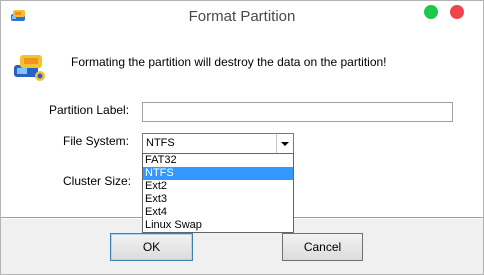 This screenshot has width=484, height=275. I want to click on option-ntfs: NTFS, so click(218, 173).